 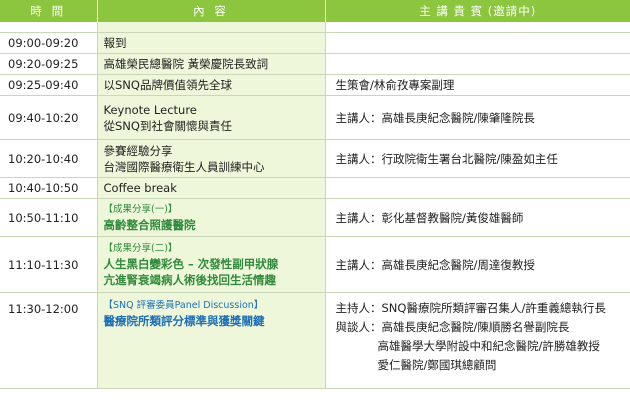 What do you see at coordinates (184, 321) in the screenshot?
I see `session-title: 醫療院所類評分標準與獲獎關鍵` at bounding box center [184, 321].